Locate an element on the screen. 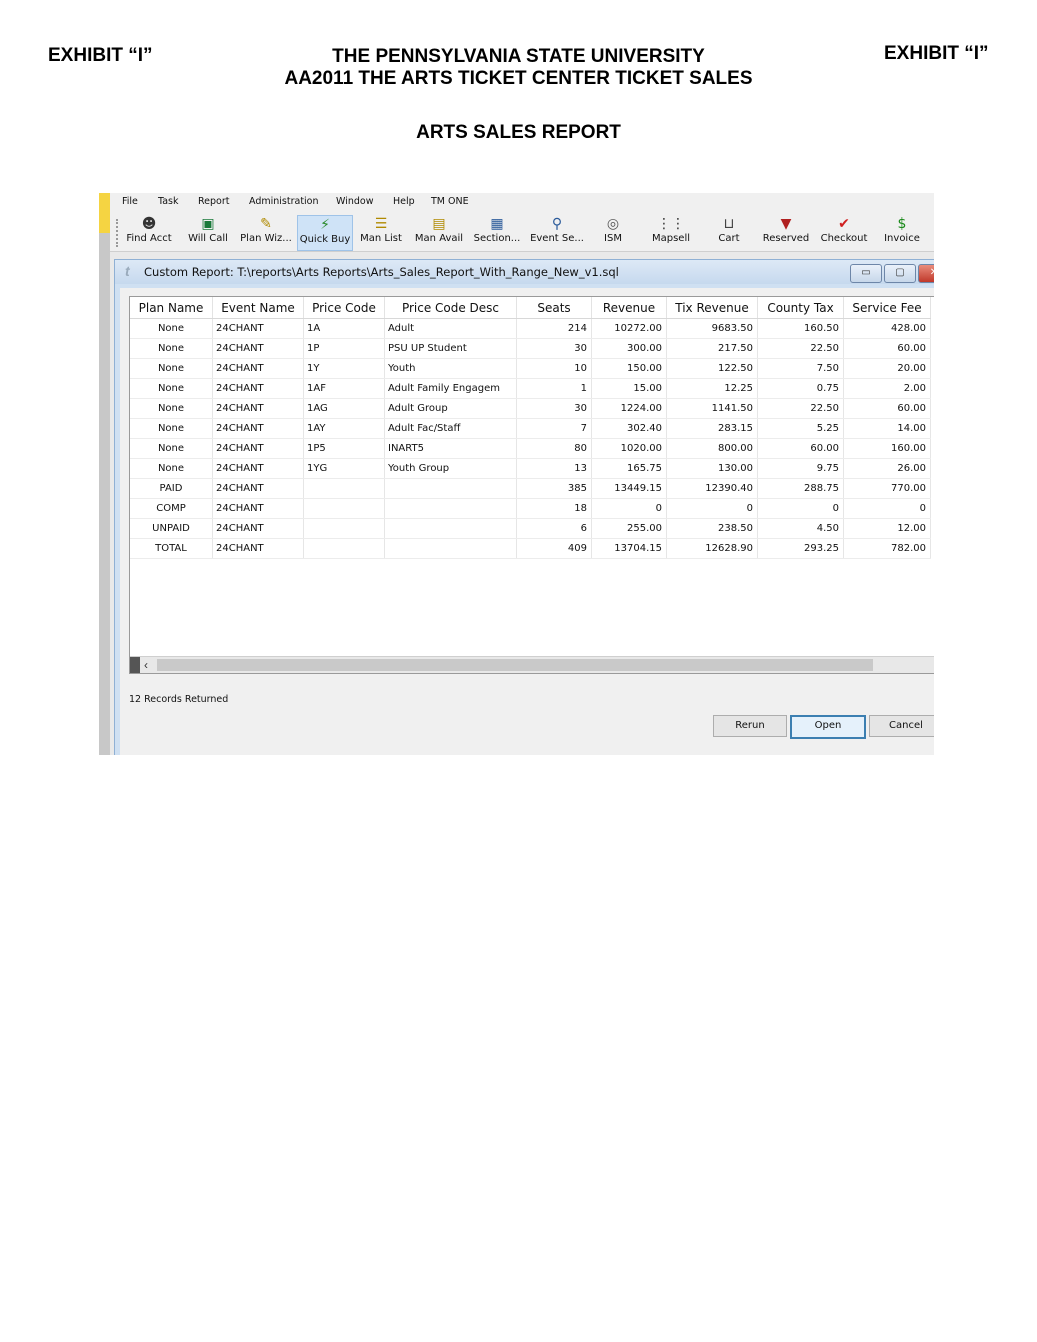 The image size is (1037, 1342). col-seats: Seats is located at coordinates (554, 308).